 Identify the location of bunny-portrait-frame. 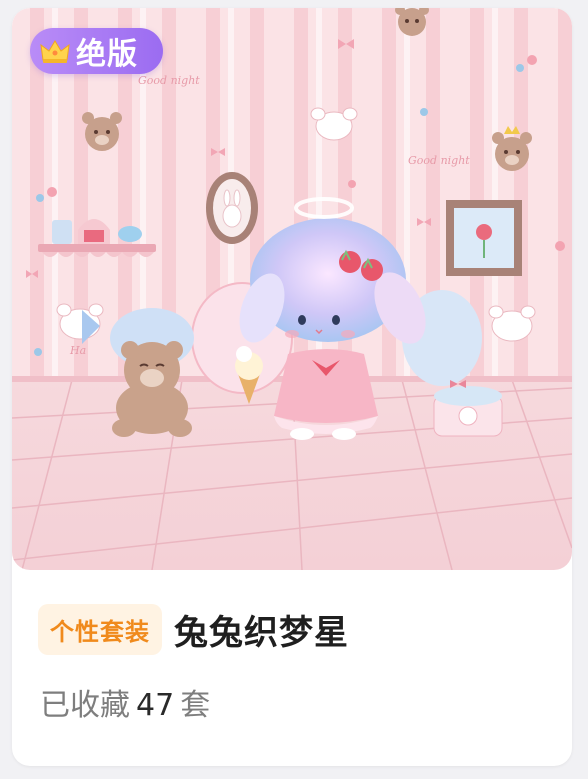
(232, 208).